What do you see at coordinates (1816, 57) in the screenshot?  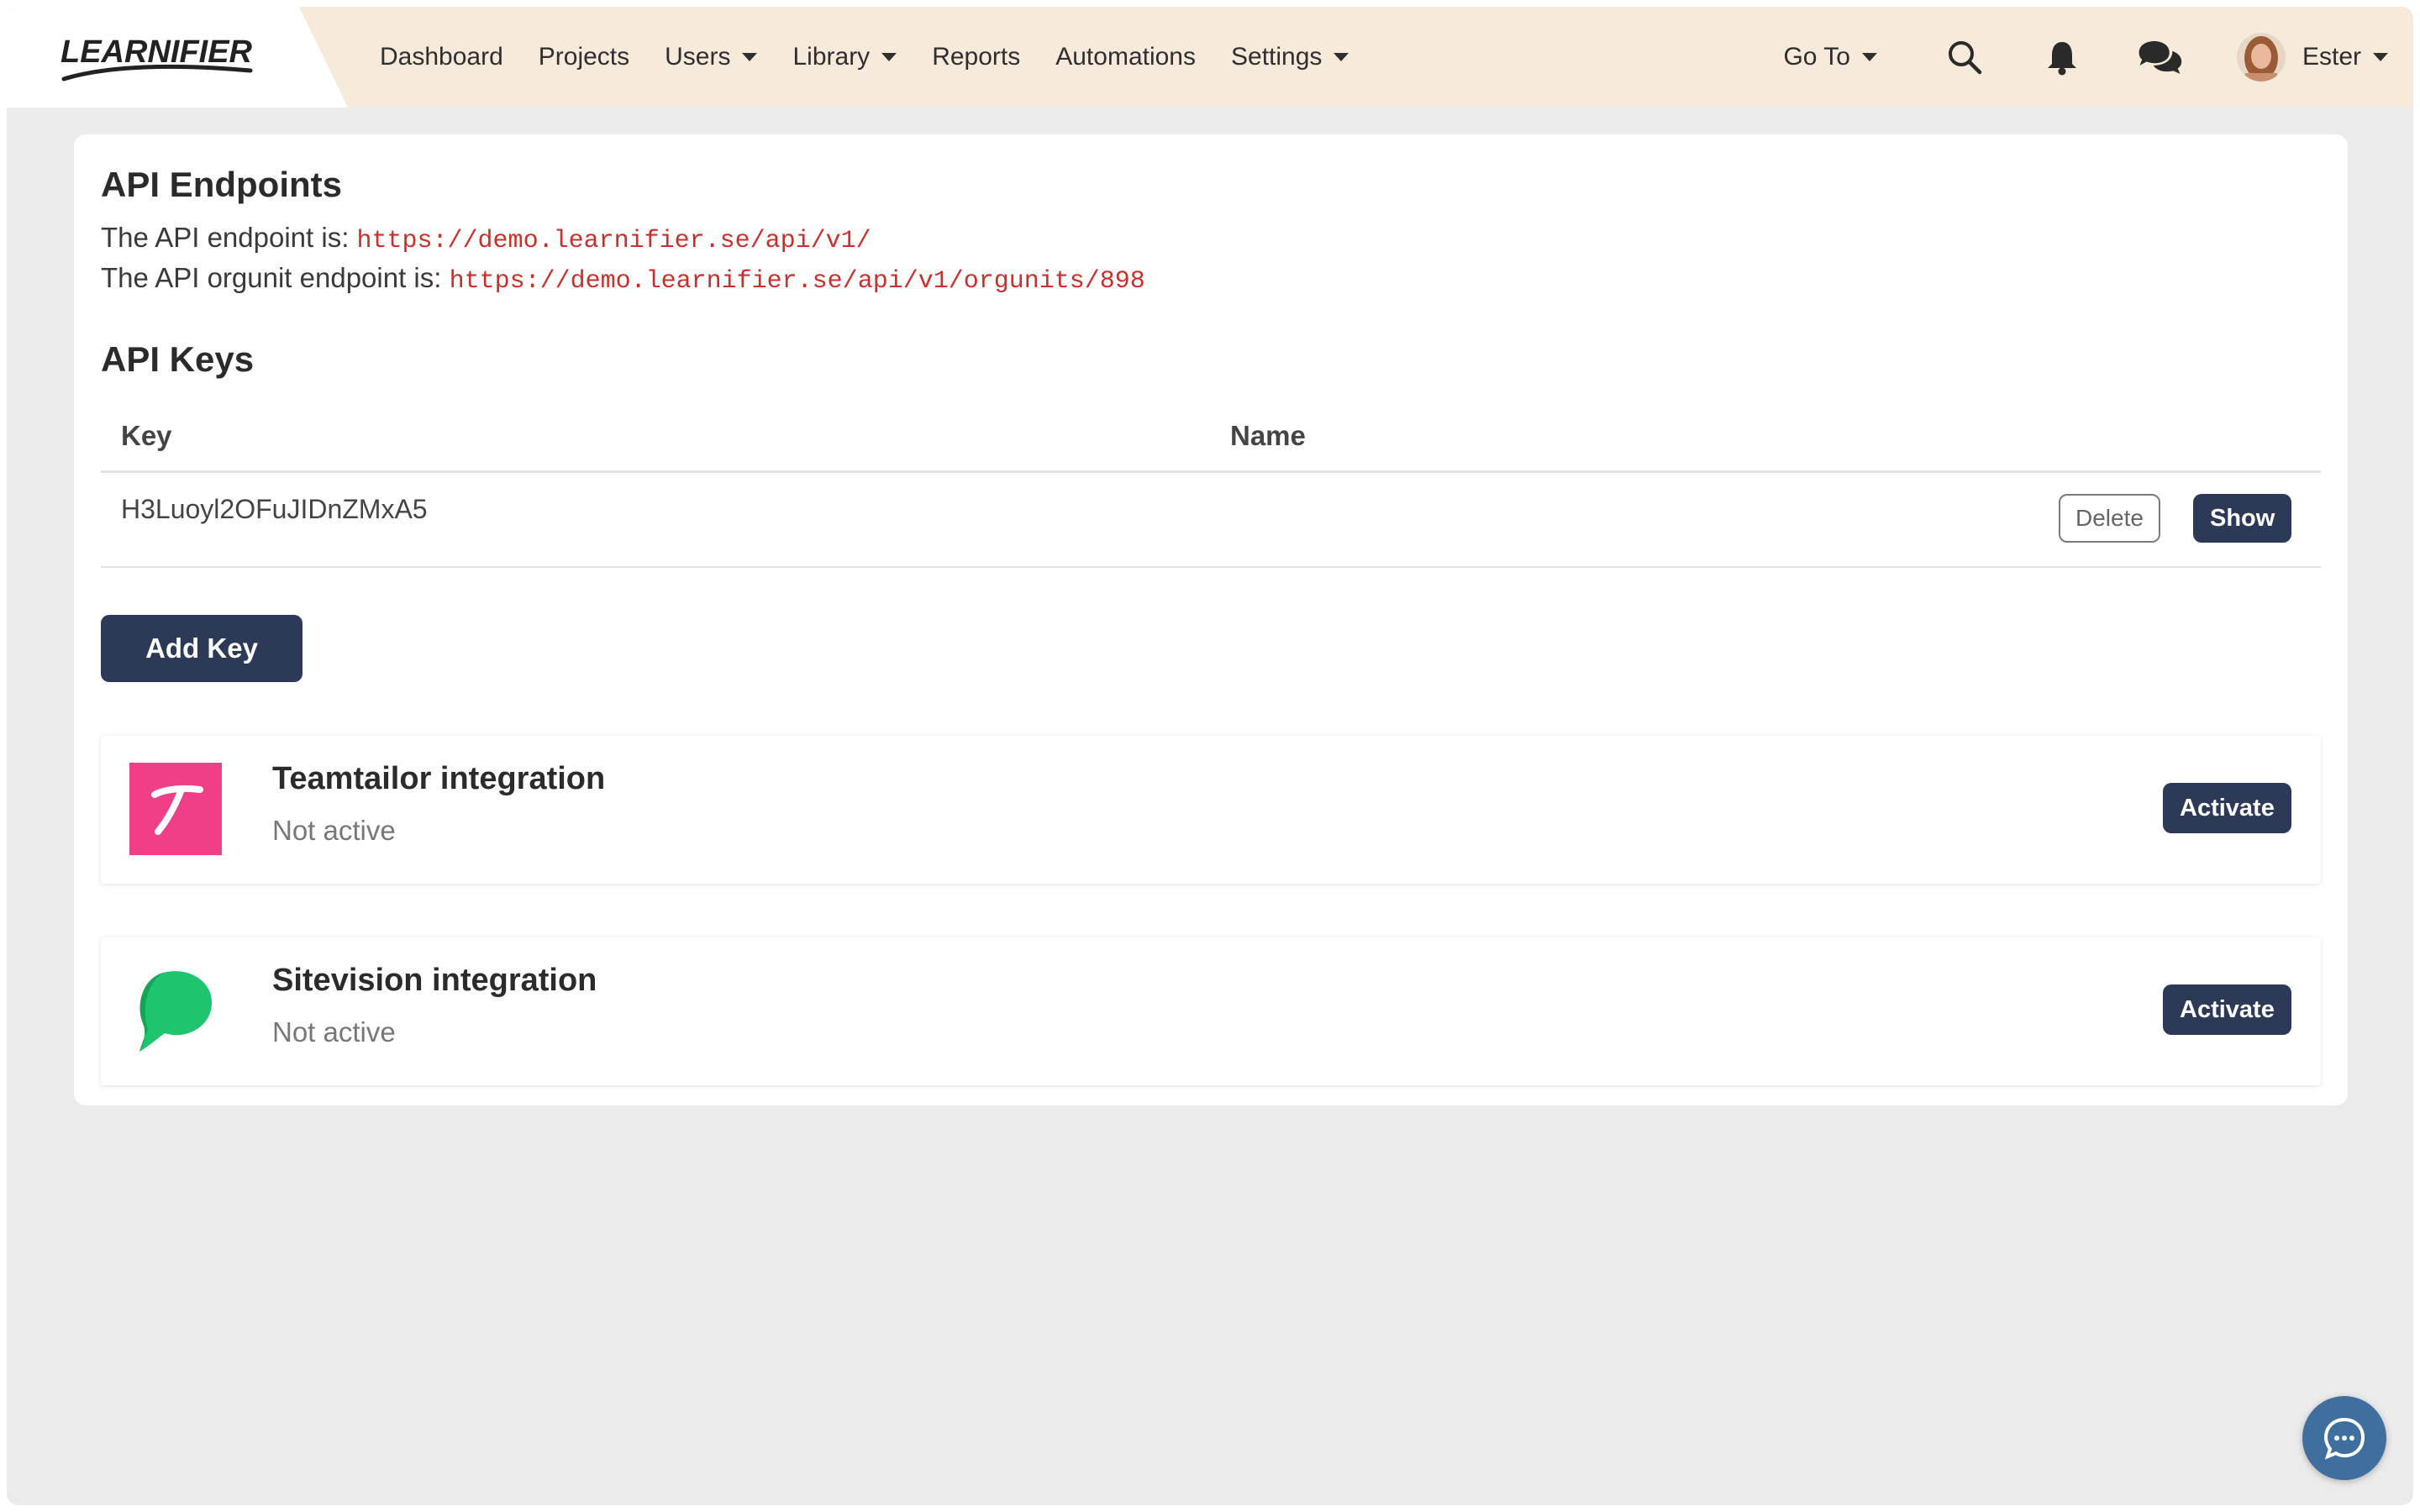 I see `goto-label: Go To` at bounding box center [1816, 57].